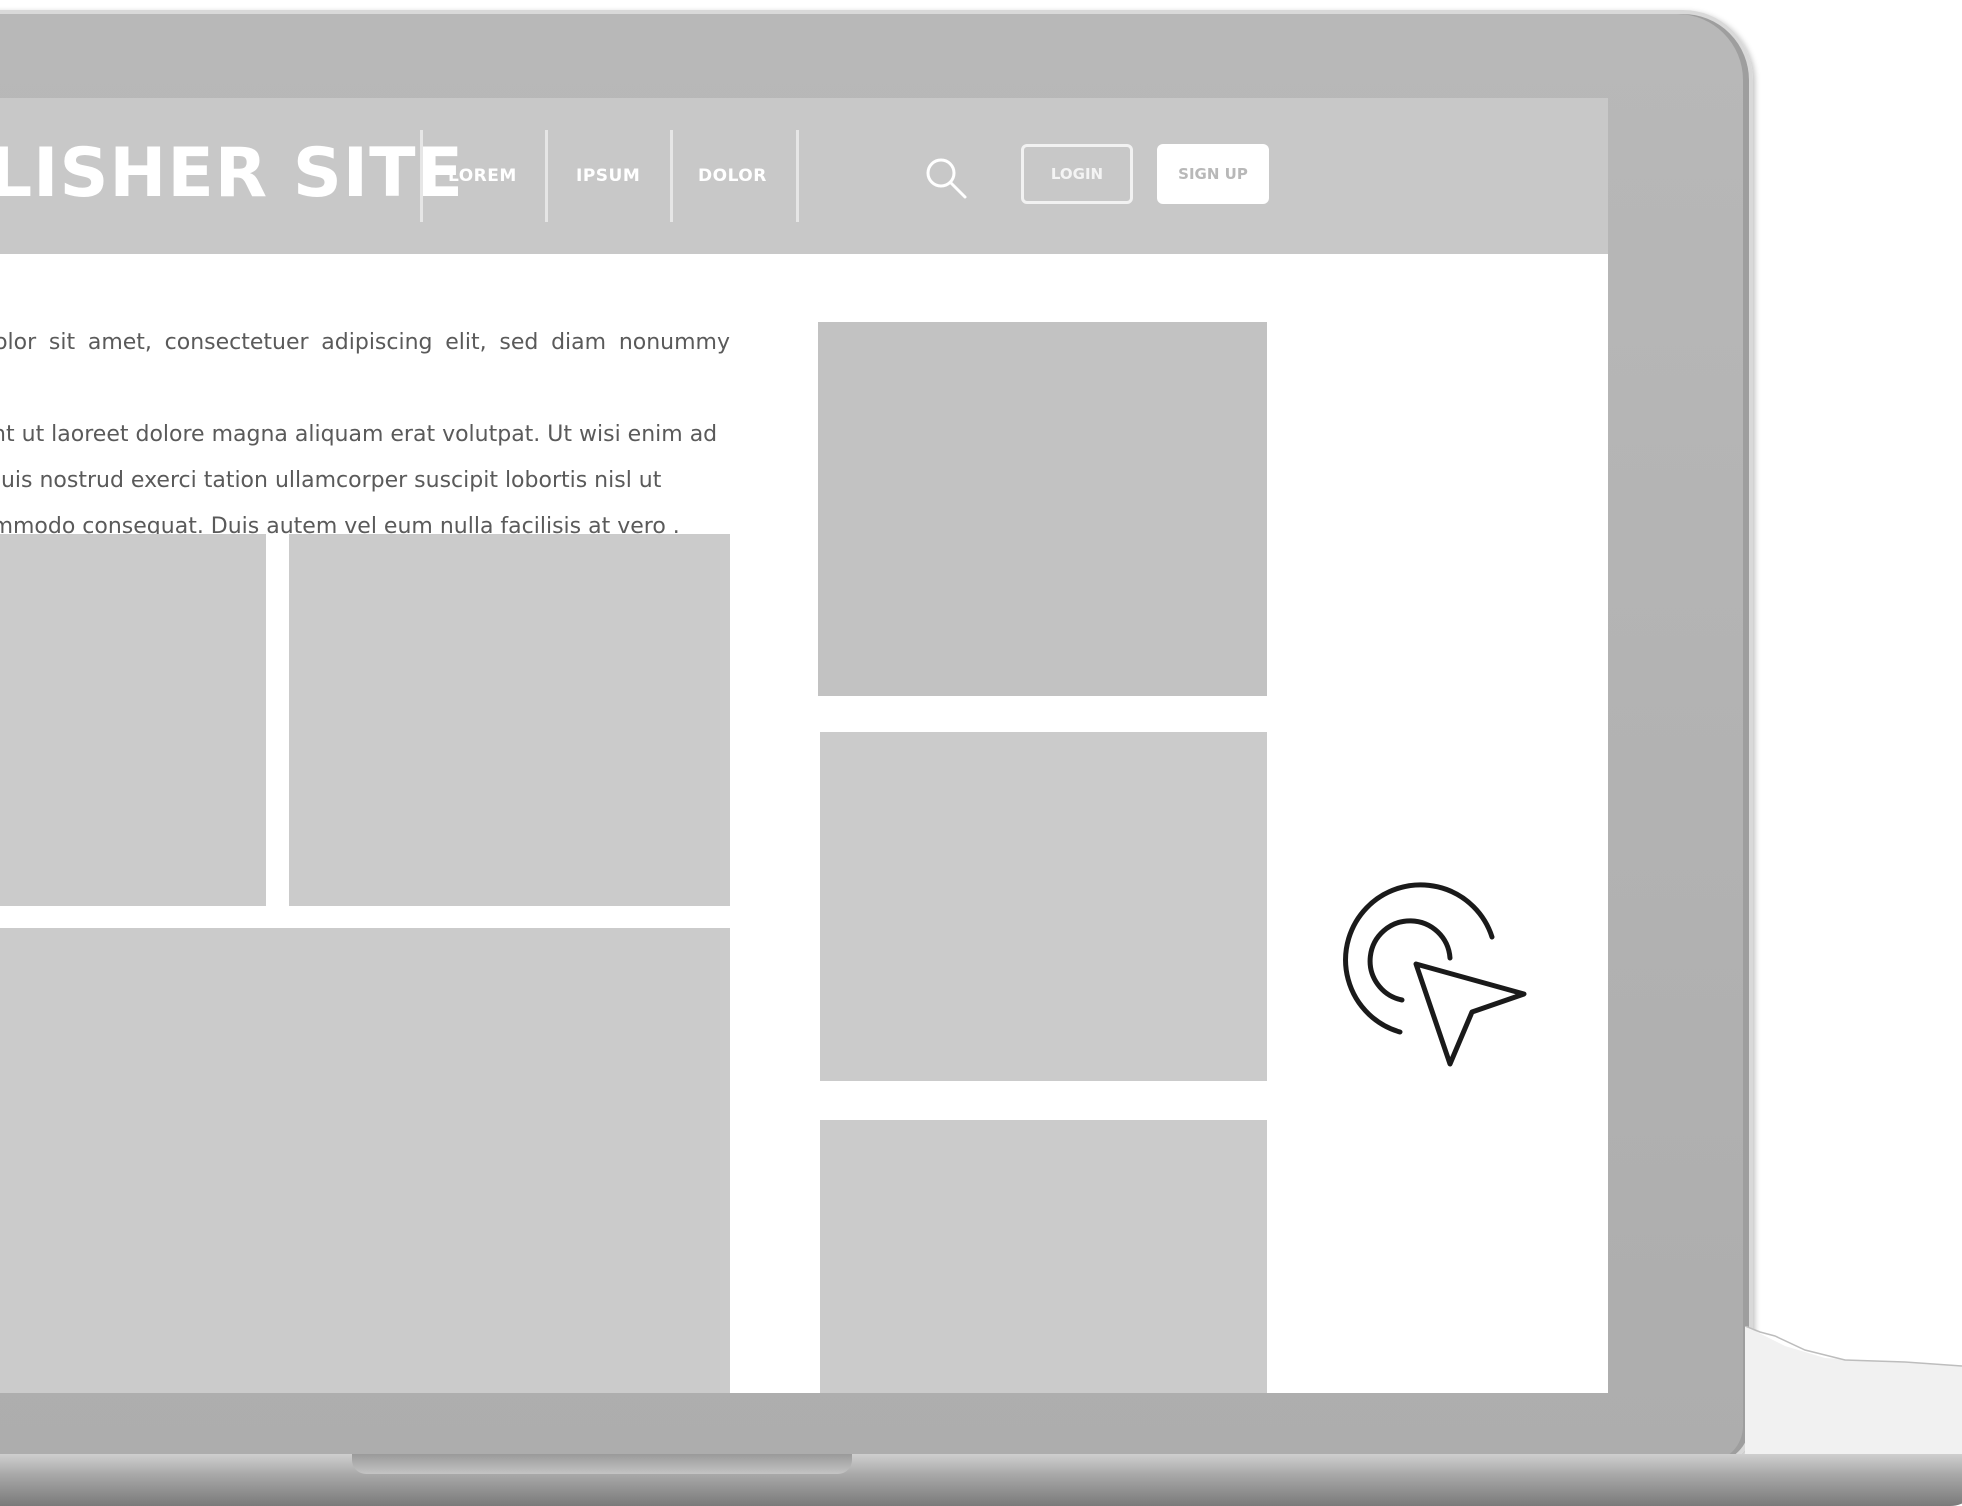 This screenshot has width=1962, height=1506. I want to click on laptop-base, so click(981, 1480).